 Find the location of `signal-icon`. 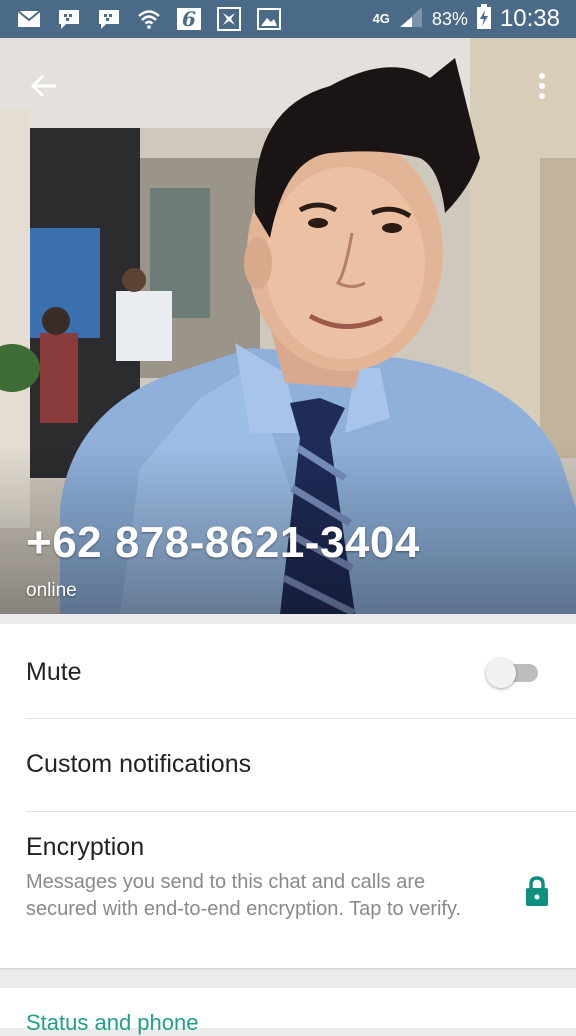

signal-icon is located at coordinates (411, 19).